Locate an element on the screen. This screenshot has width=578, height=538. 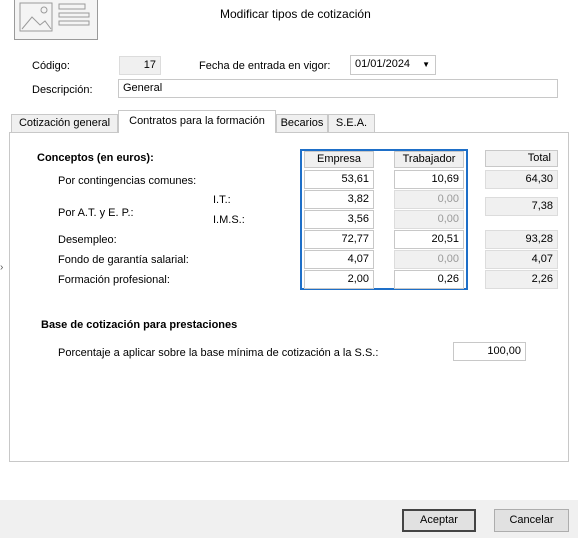
fogasa-total-field: 4,07 is located at coordinates (521, 259).